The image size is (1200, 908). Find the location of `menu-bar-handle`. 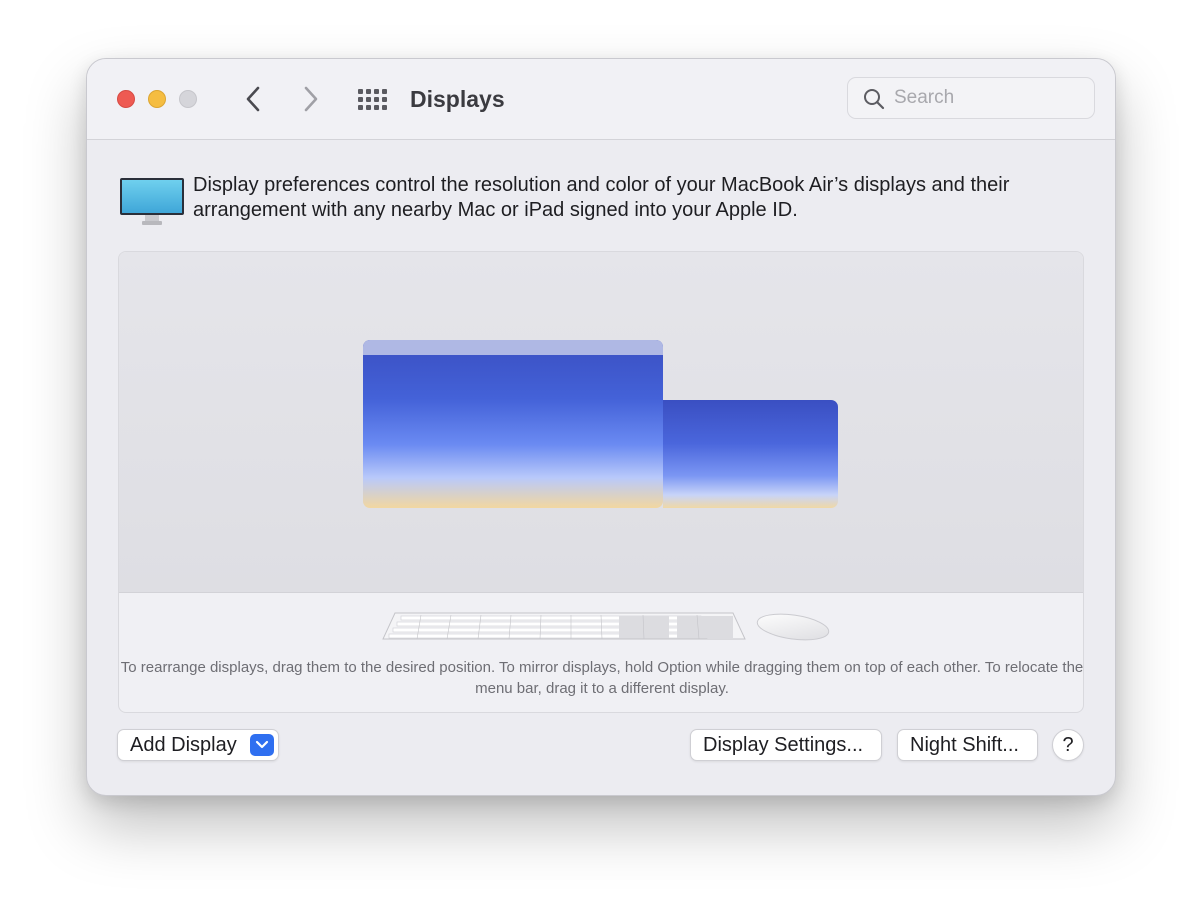

menu-bar-handle is located at coordinates (513, 347).